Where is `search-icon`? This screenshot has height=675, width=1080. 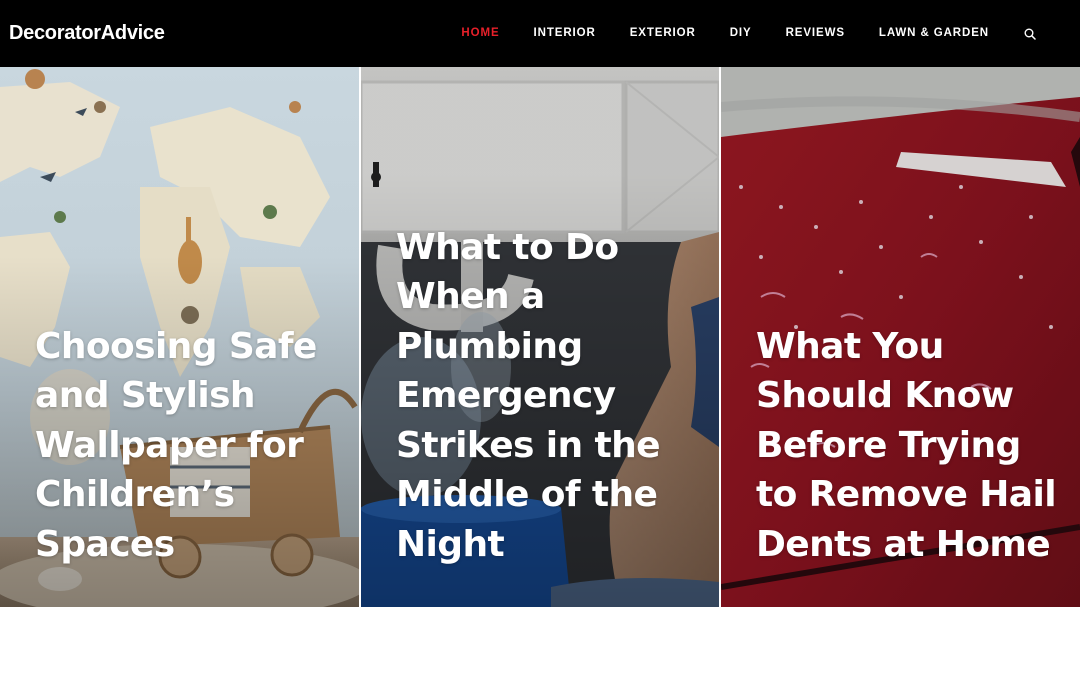 search-icon is located at coordinates (1030, 34).